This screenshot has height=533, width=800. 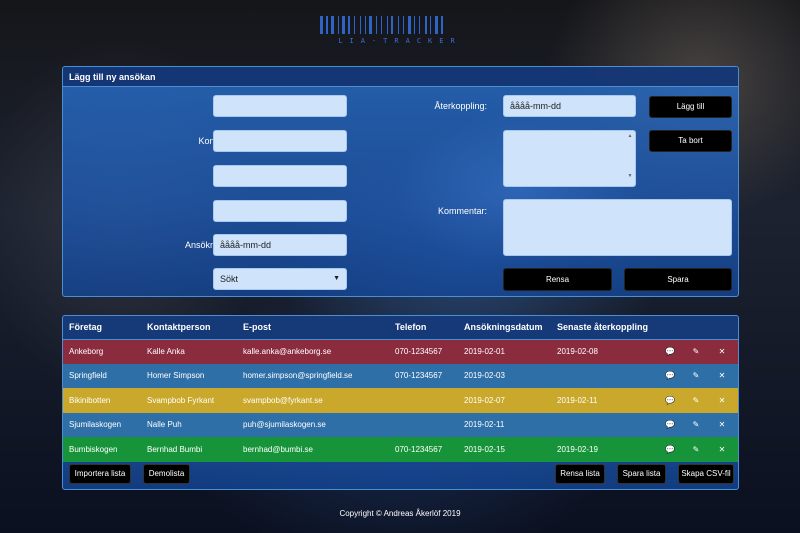 What do you see at coordinates (400, 41) in the screenshot?
I see `logo-text: LIA-TRACKER` at bounding box center [400, 41].